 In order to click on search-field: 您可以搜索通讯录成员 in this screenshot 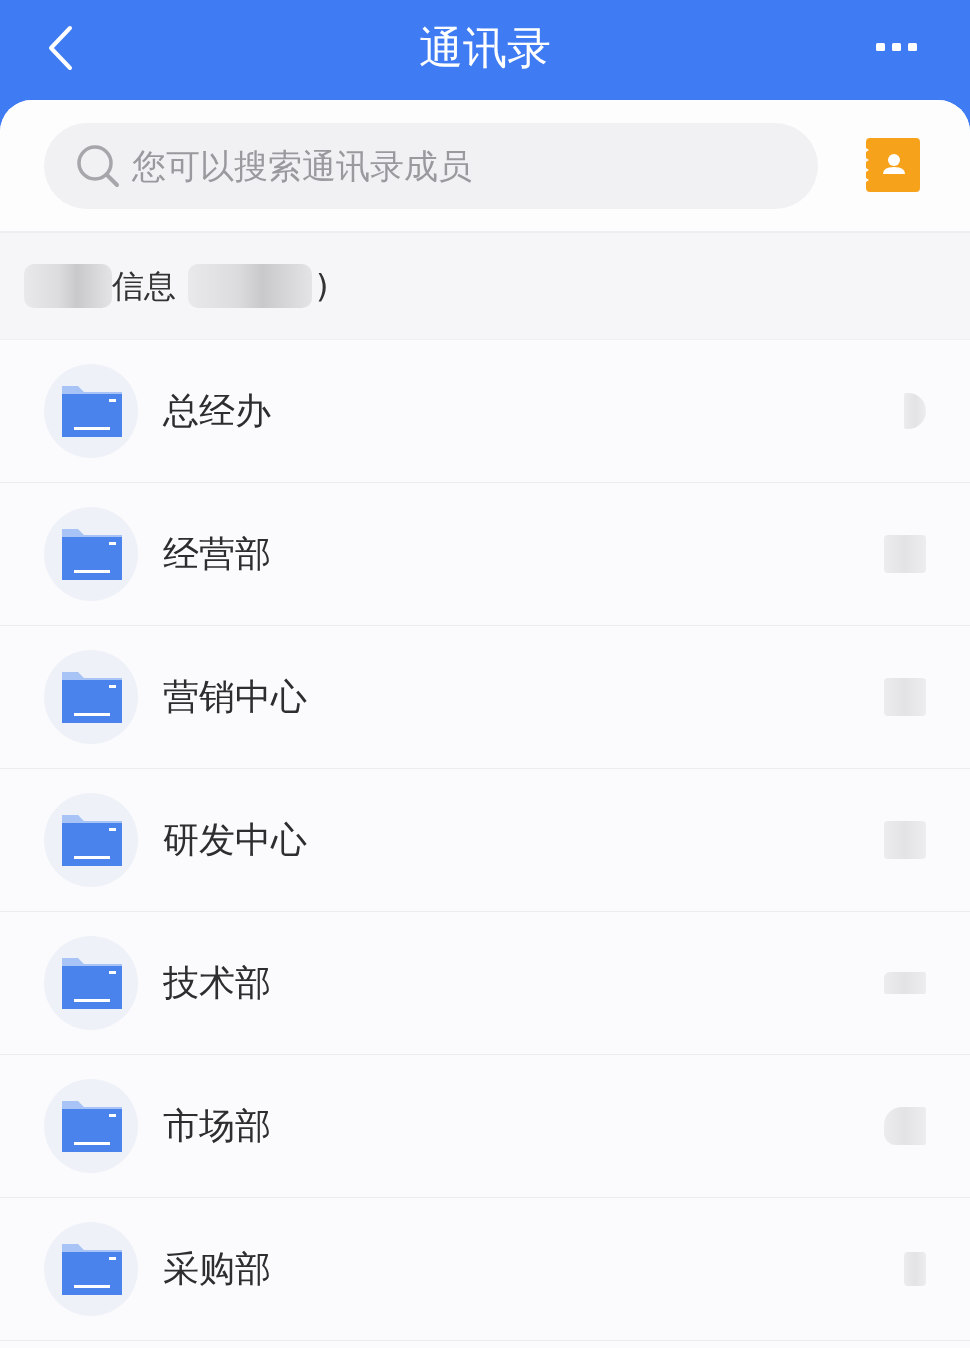, I will do `click(431, 165)`.